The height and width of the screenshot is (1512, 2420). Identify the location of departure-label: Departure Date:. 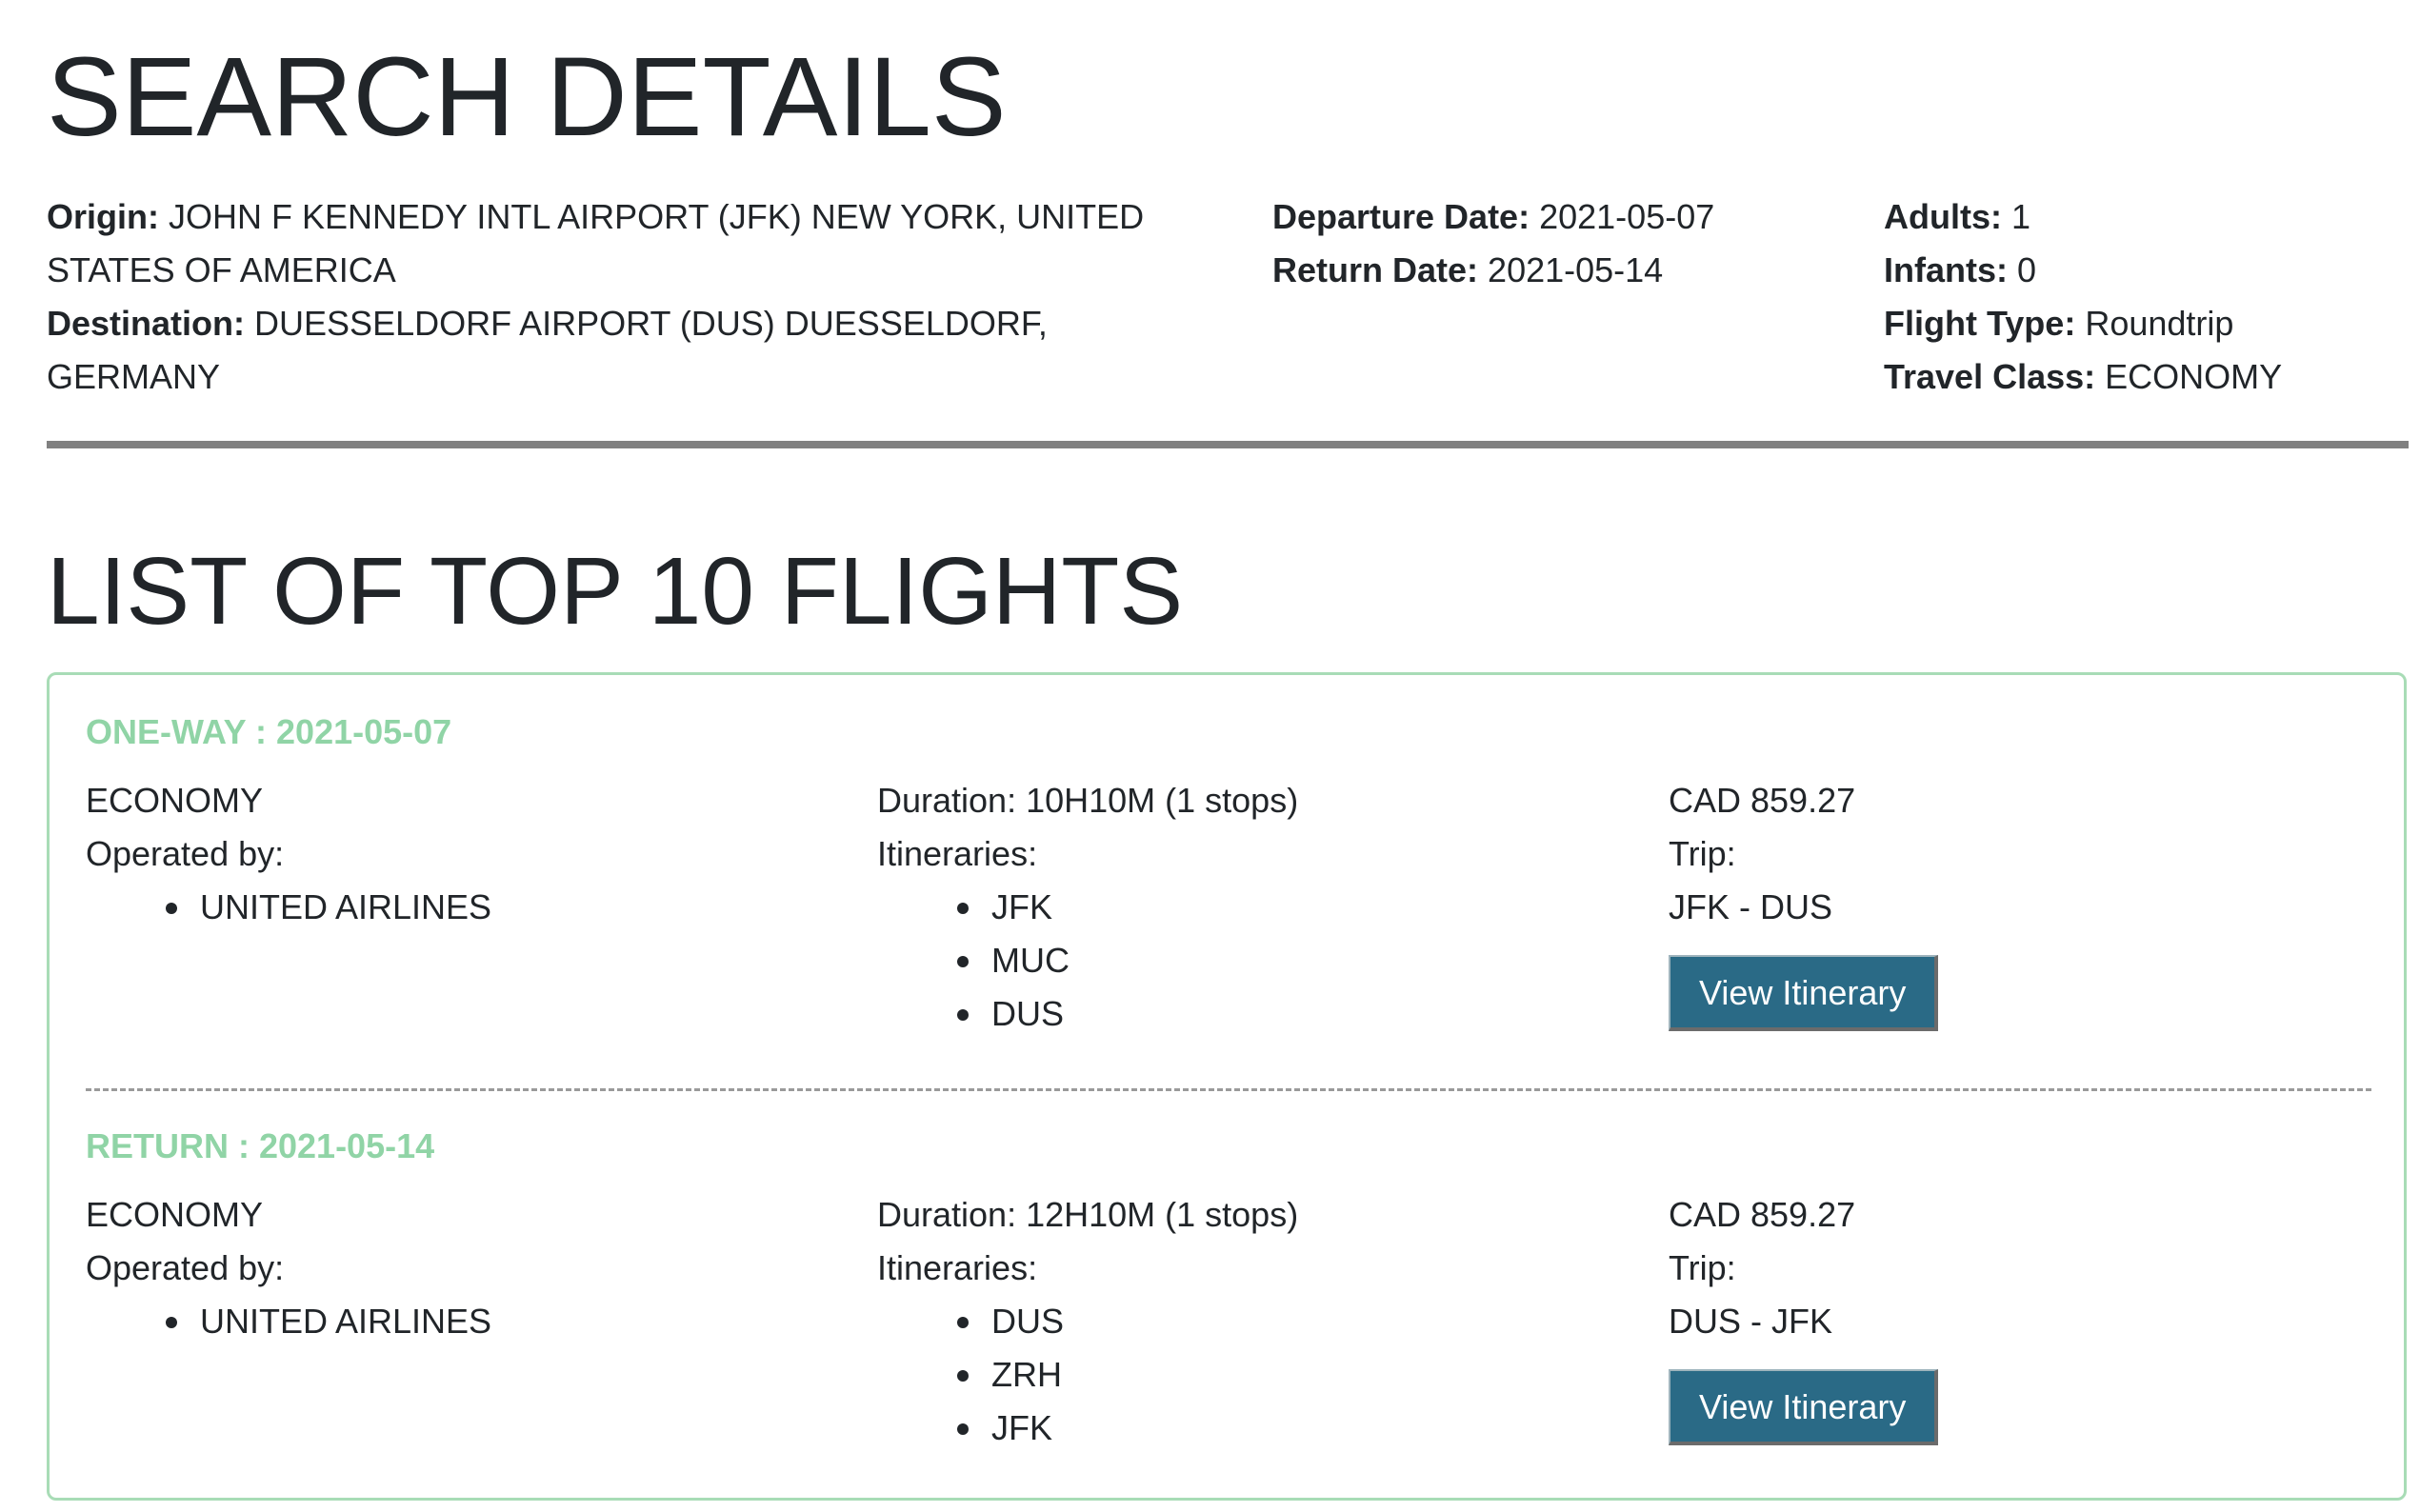
(1401, 216).